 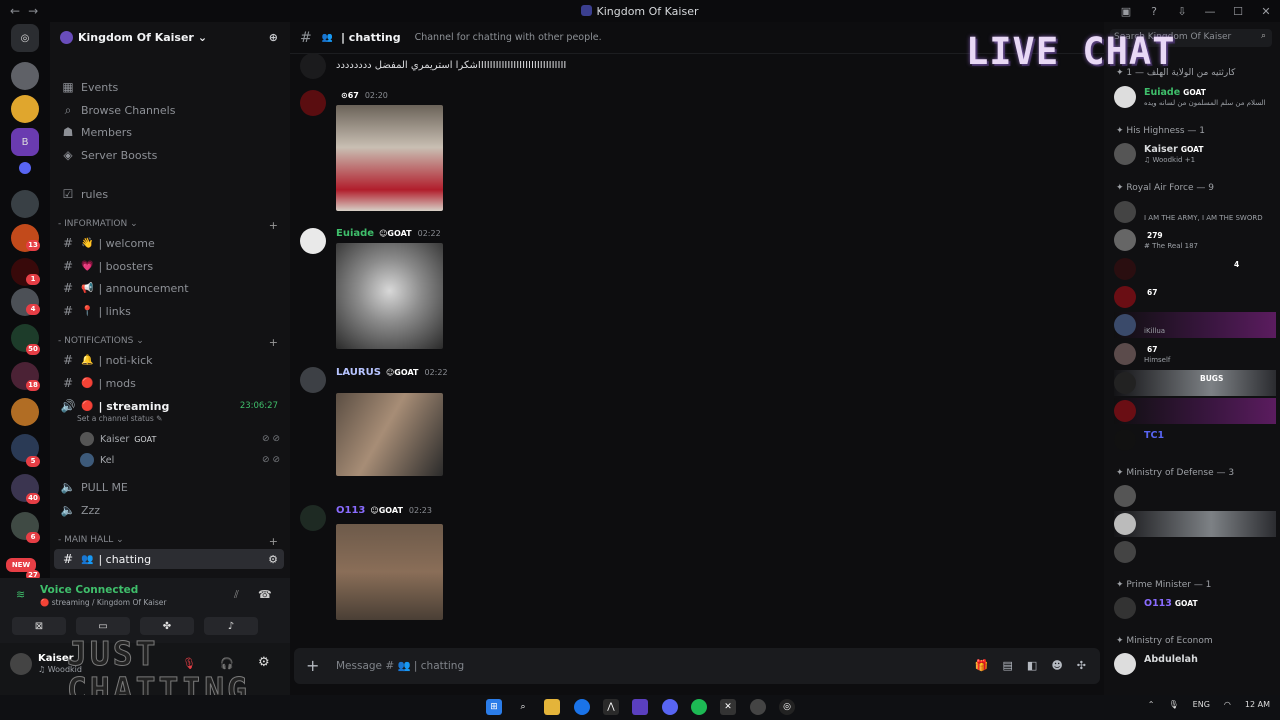 What do you see at coordinates (167, 626) in the screenshot?
I see `activities-button: ✤` at bounding box center [167, 626].